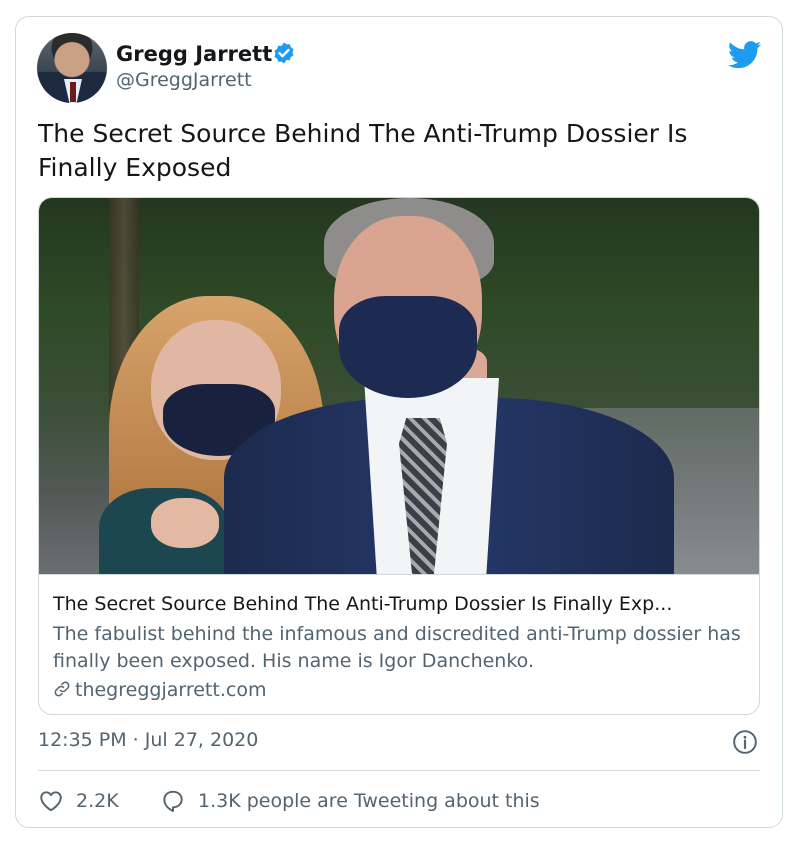 The width and height of the screenshot is (799, 844). Describe the element at coordinates (745, 55) in the screenshot. I see `twitter-bird-icon` at that location.